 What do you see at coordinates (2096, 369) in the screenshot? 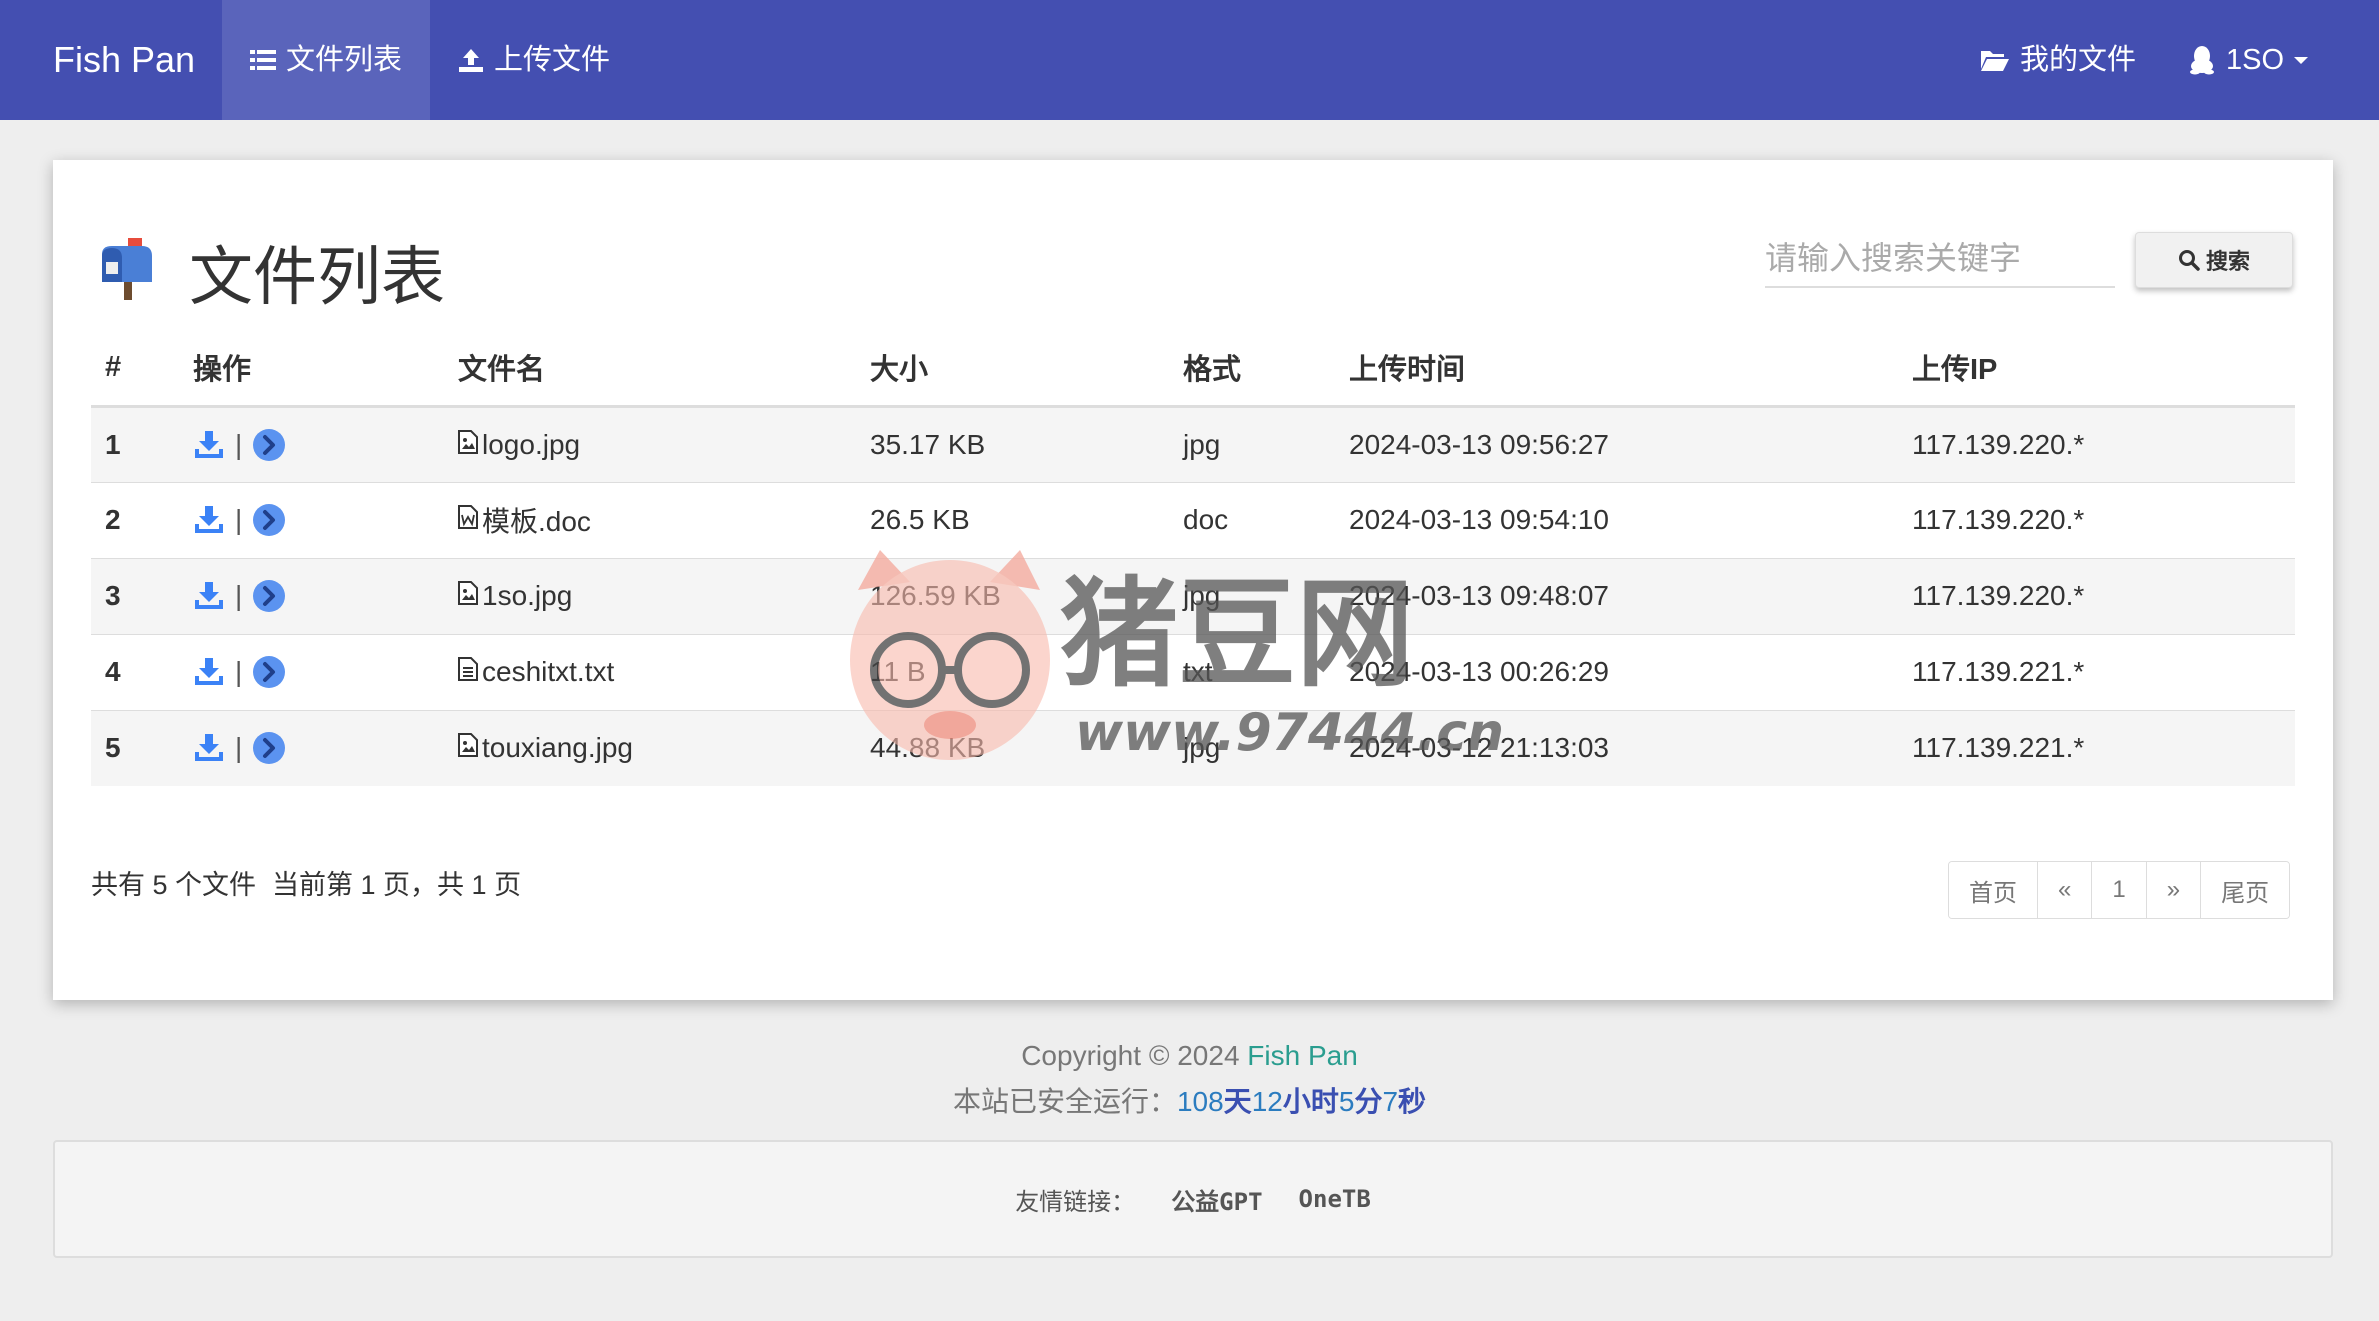
I see `header-upload-ip: 上传IP` at bounding box center [2096, 369].